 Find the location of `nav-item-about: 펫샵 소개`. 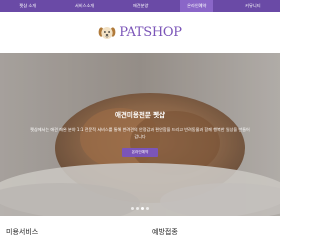

nav-item-about: 펫샵 소개 is located at coordinates (27, 6).